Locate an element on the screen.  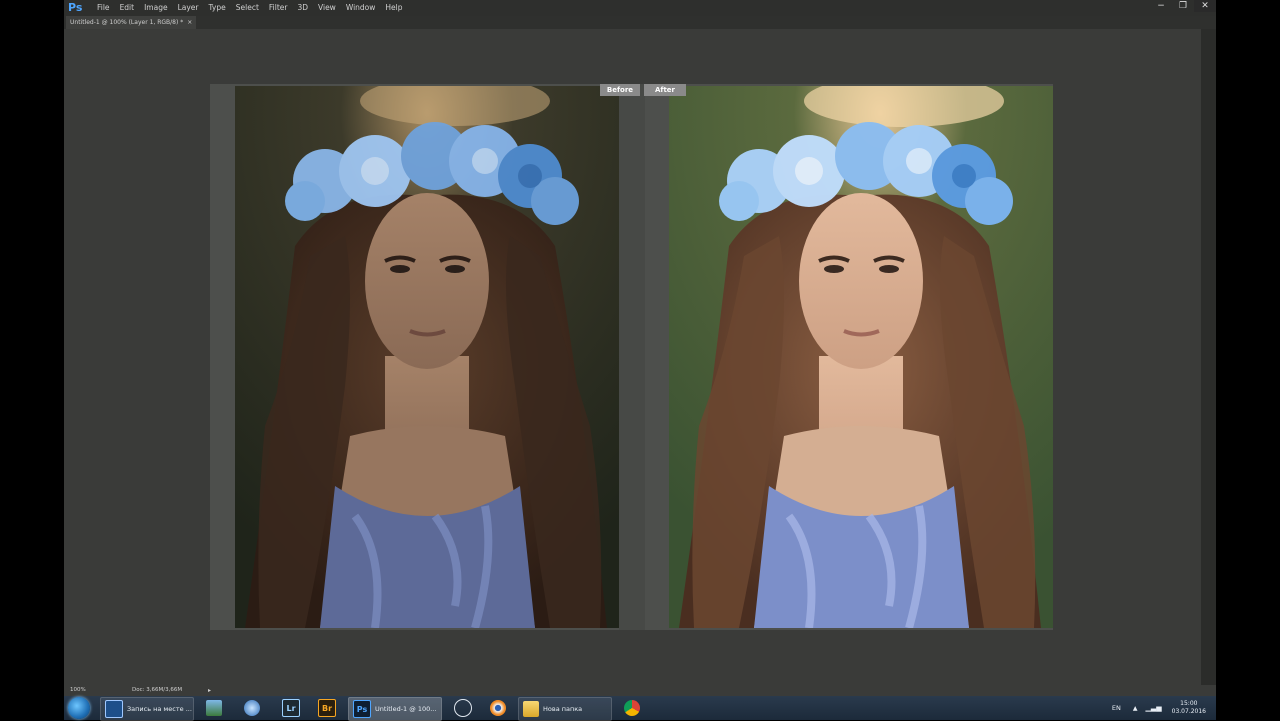
restore-icon: ❐ is located at coordinates (1183, 6).